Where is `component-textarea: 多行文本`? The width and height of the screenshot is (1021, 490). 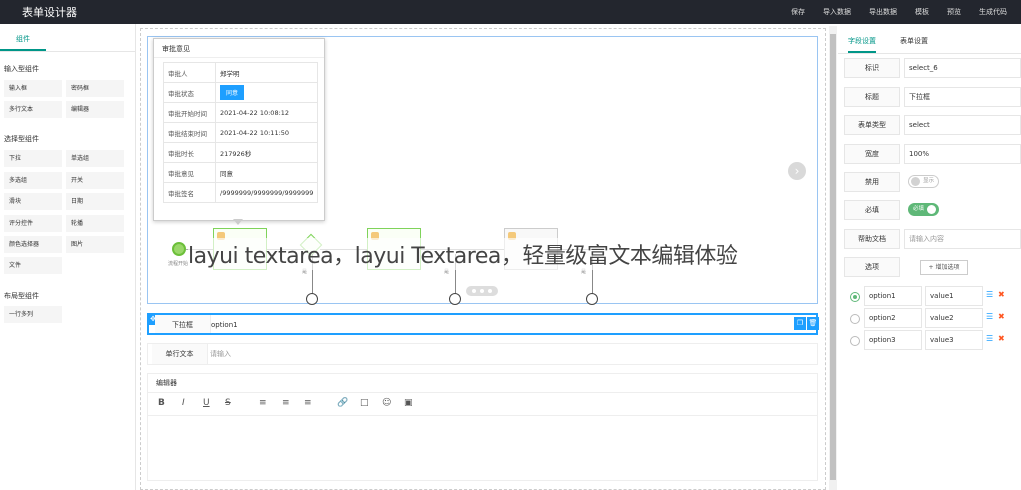 component-textarea: 多行文本 is located at coordinates (33, 109).